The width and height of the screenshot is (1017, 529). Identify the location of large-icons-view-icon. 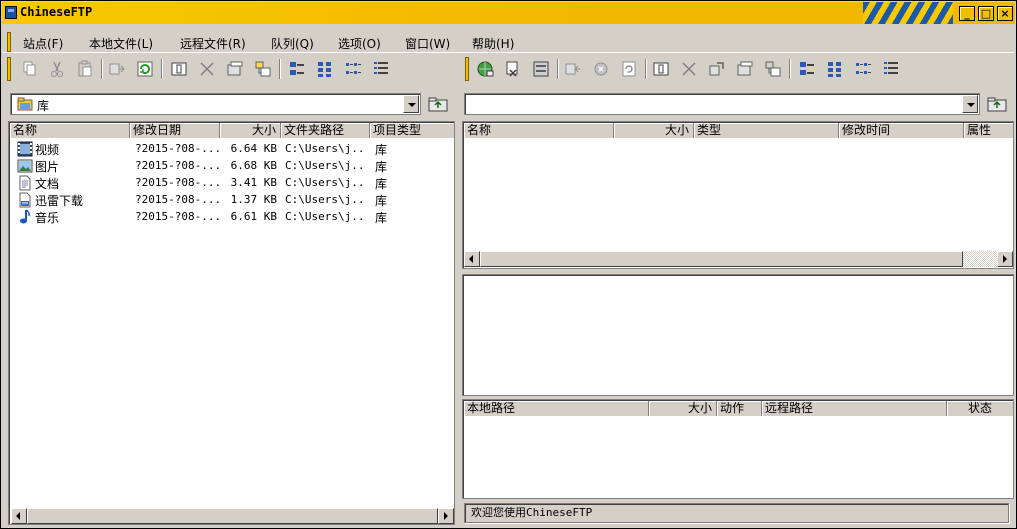
(297, 69).